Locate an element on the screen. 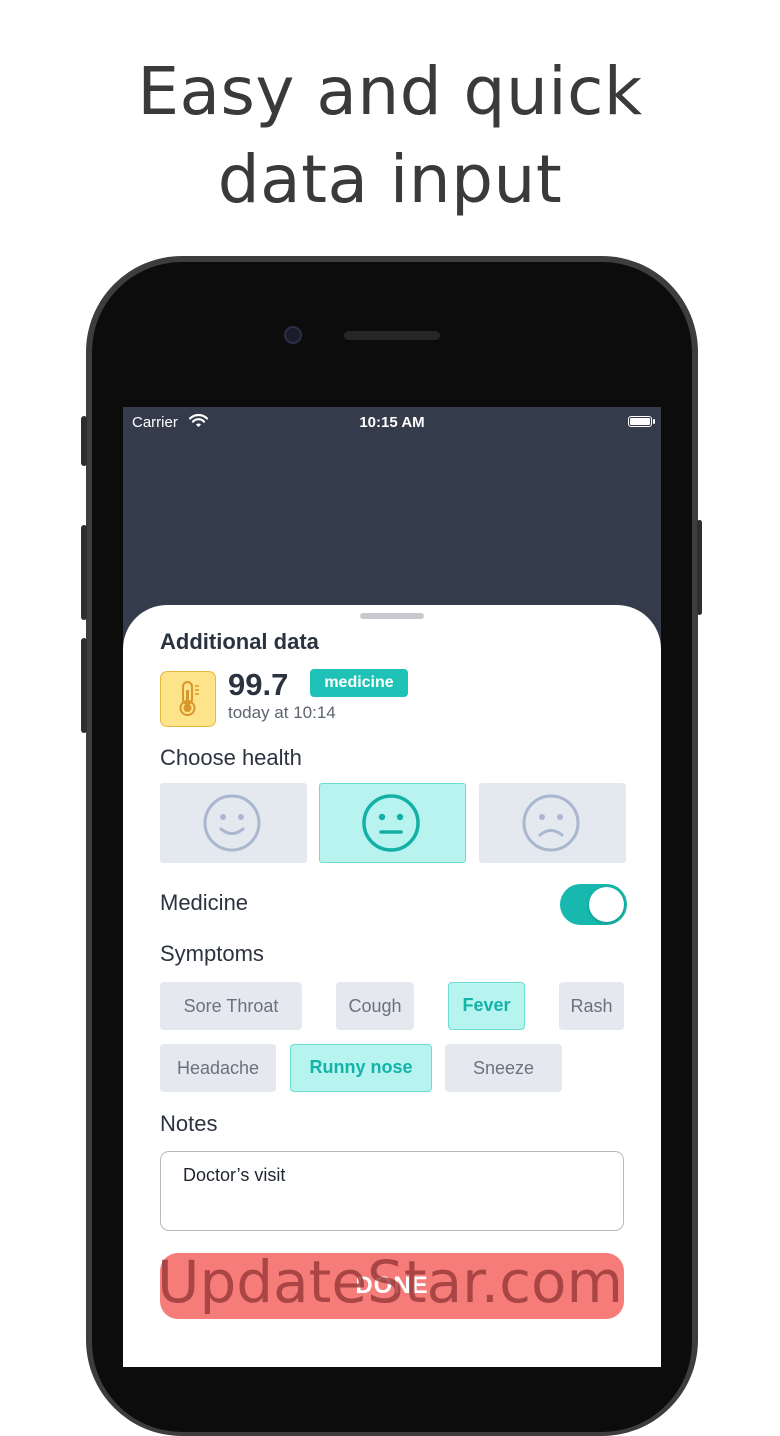 The image size is (780, 1436). thermometer-icon is located at coordinates (188, 699).